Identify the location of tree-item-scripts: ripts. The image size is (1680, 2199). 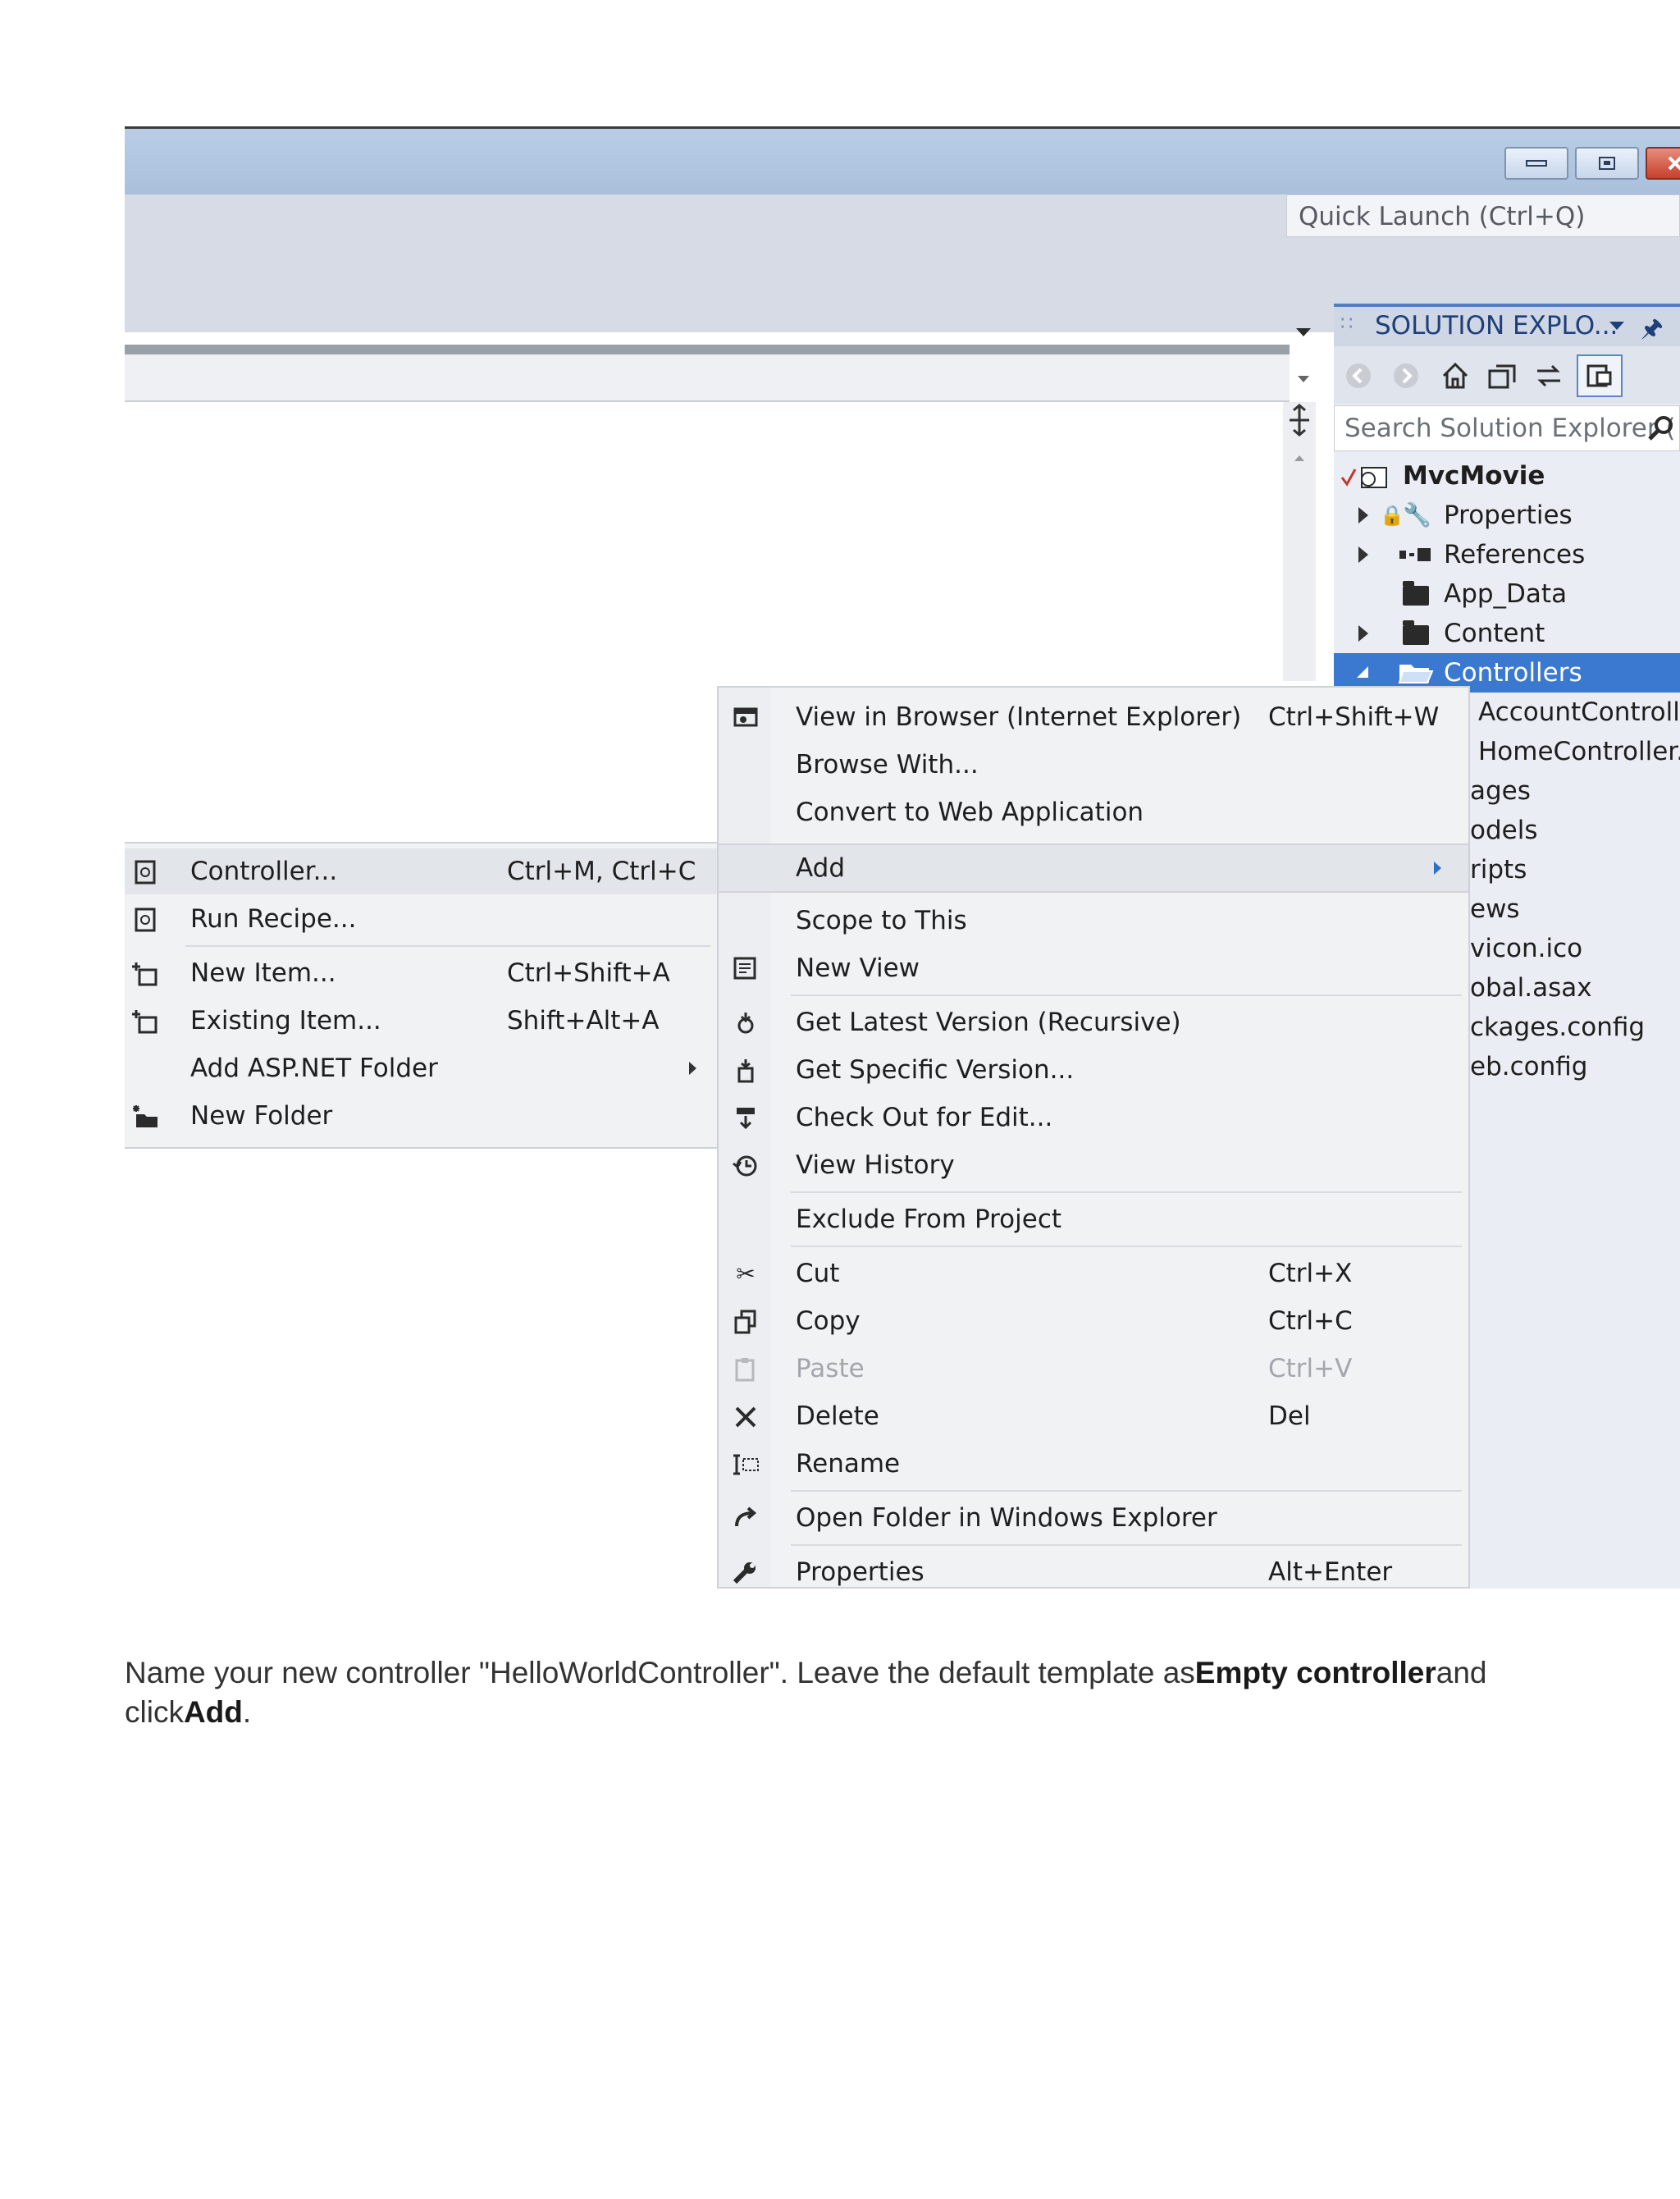
(1498, 869).